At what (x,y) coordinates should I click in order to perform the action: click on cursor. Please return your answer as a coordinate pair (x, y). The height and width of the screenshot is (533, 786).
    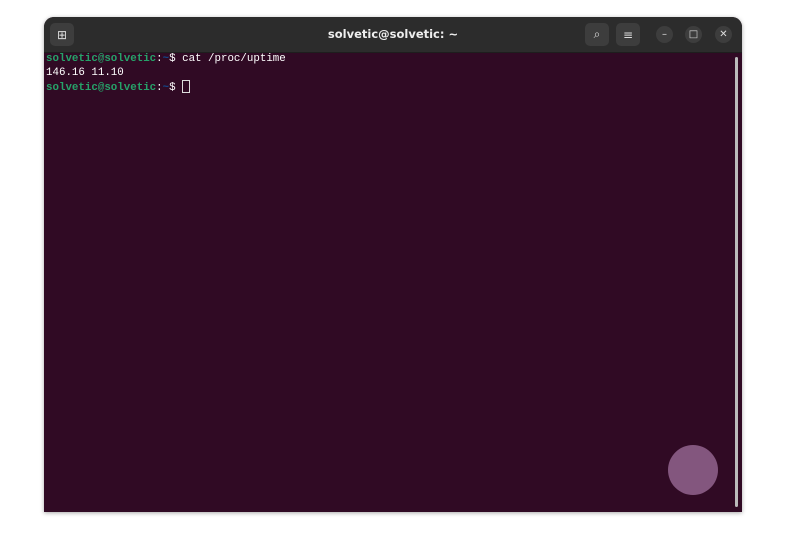
    Looking at the image, I should click on (186, 86).